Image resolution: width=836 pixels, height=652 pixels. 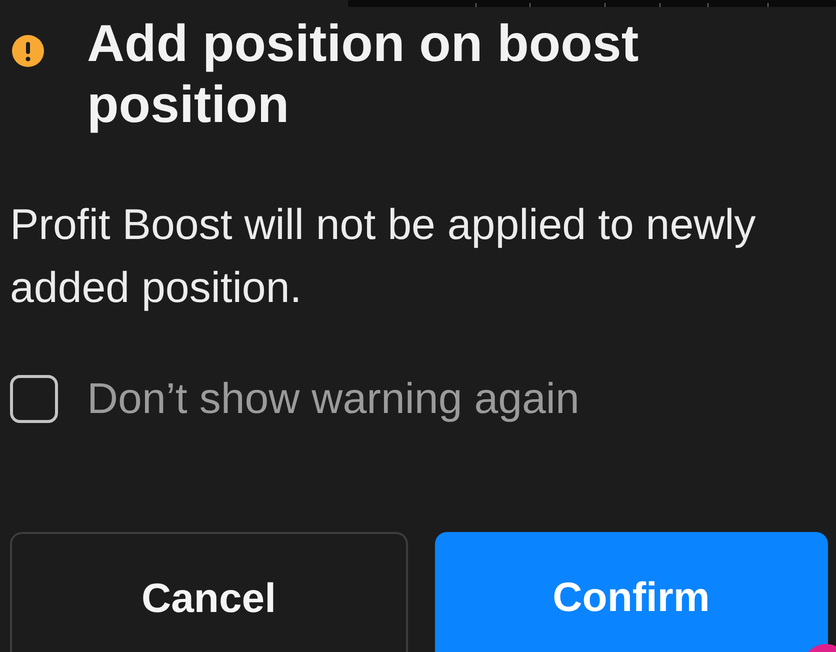 I want to click on dialog-title: Add position on boost position, so click(x=363, y=75).